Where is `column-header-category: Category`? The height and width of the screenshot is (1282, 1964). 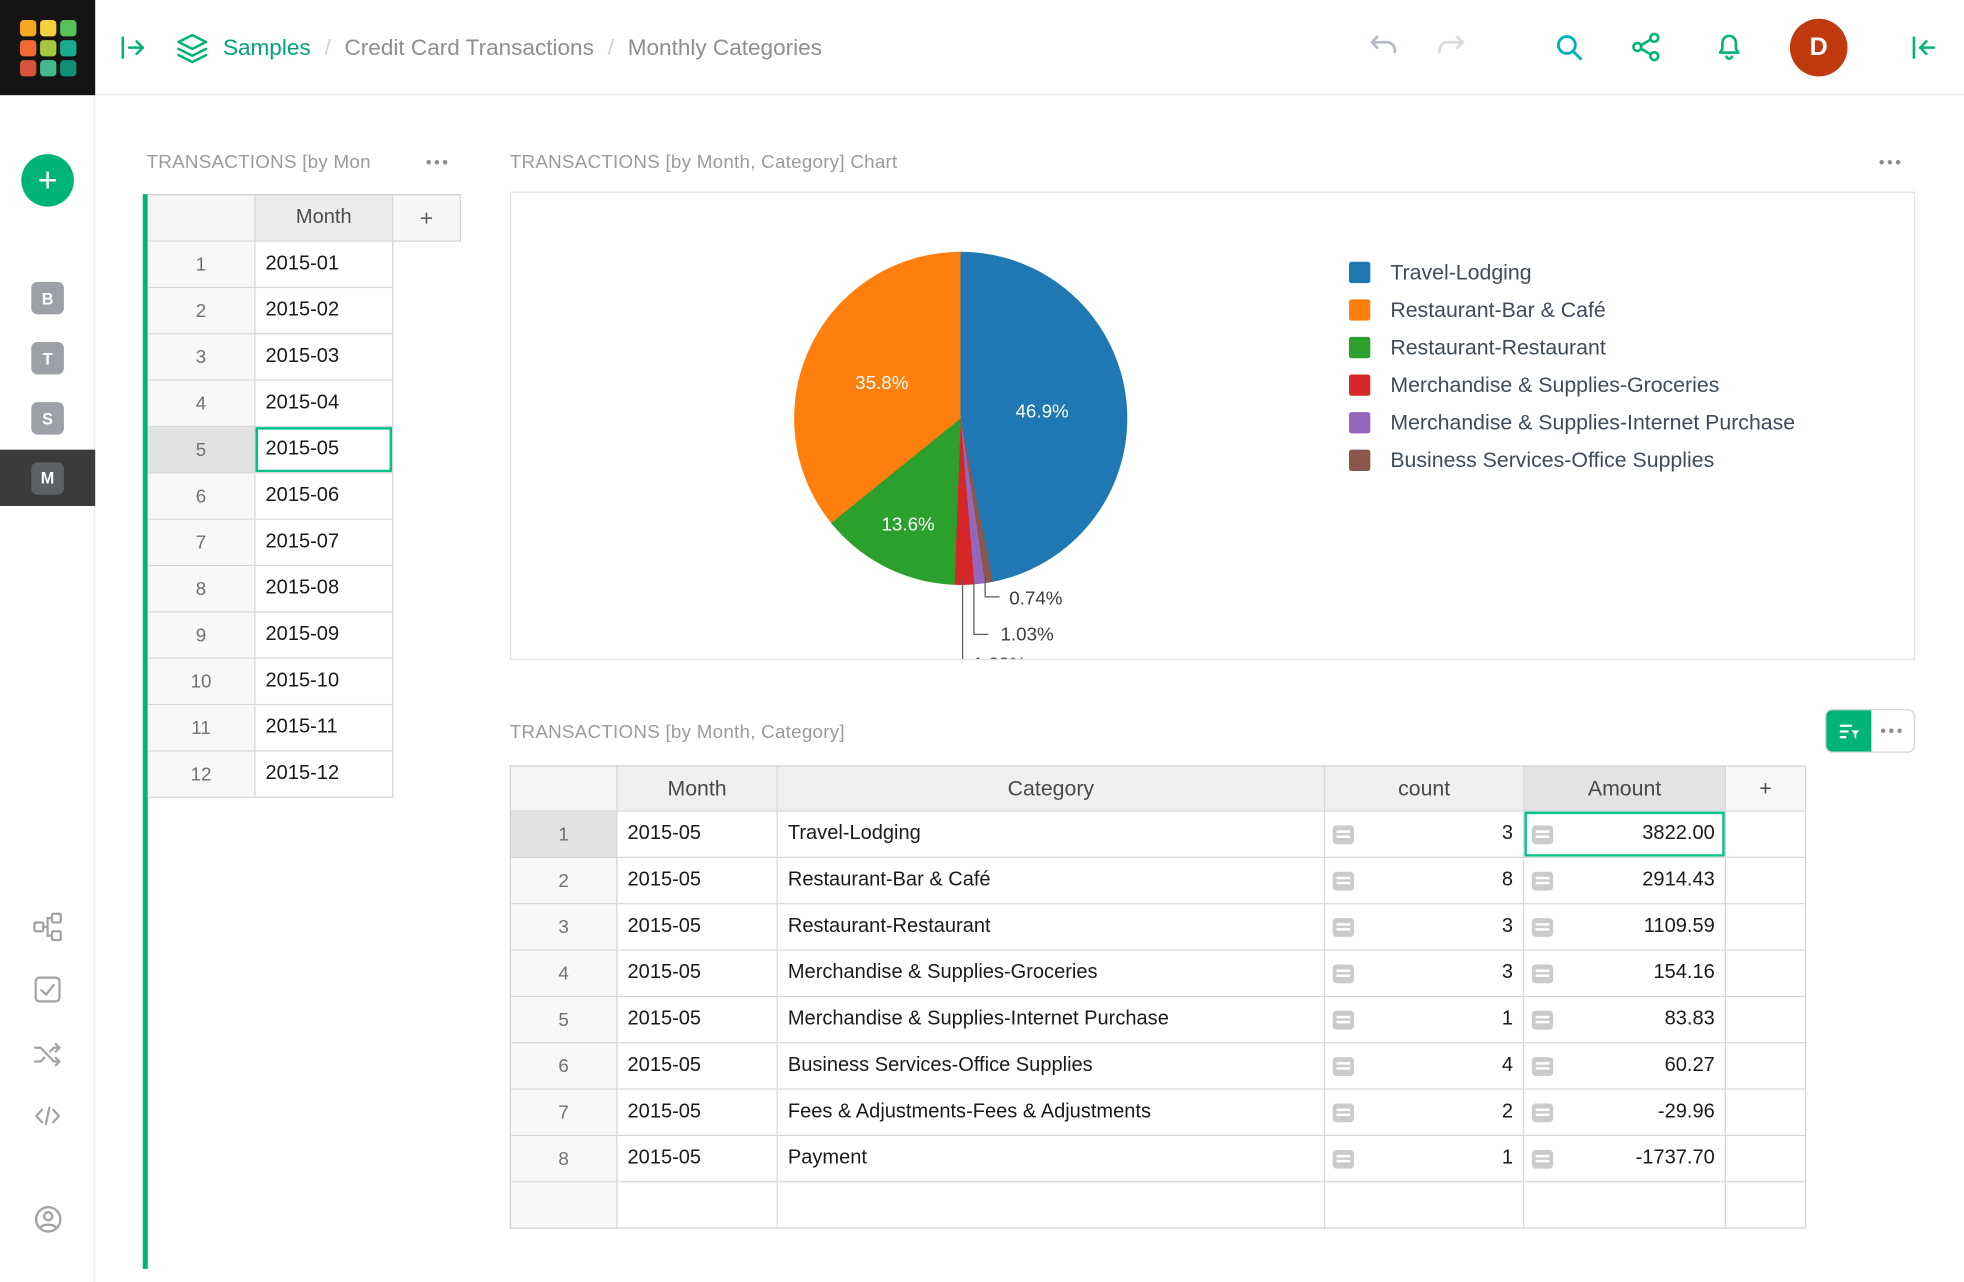 column-header-category: Category is located at coordinates (1051, 789).